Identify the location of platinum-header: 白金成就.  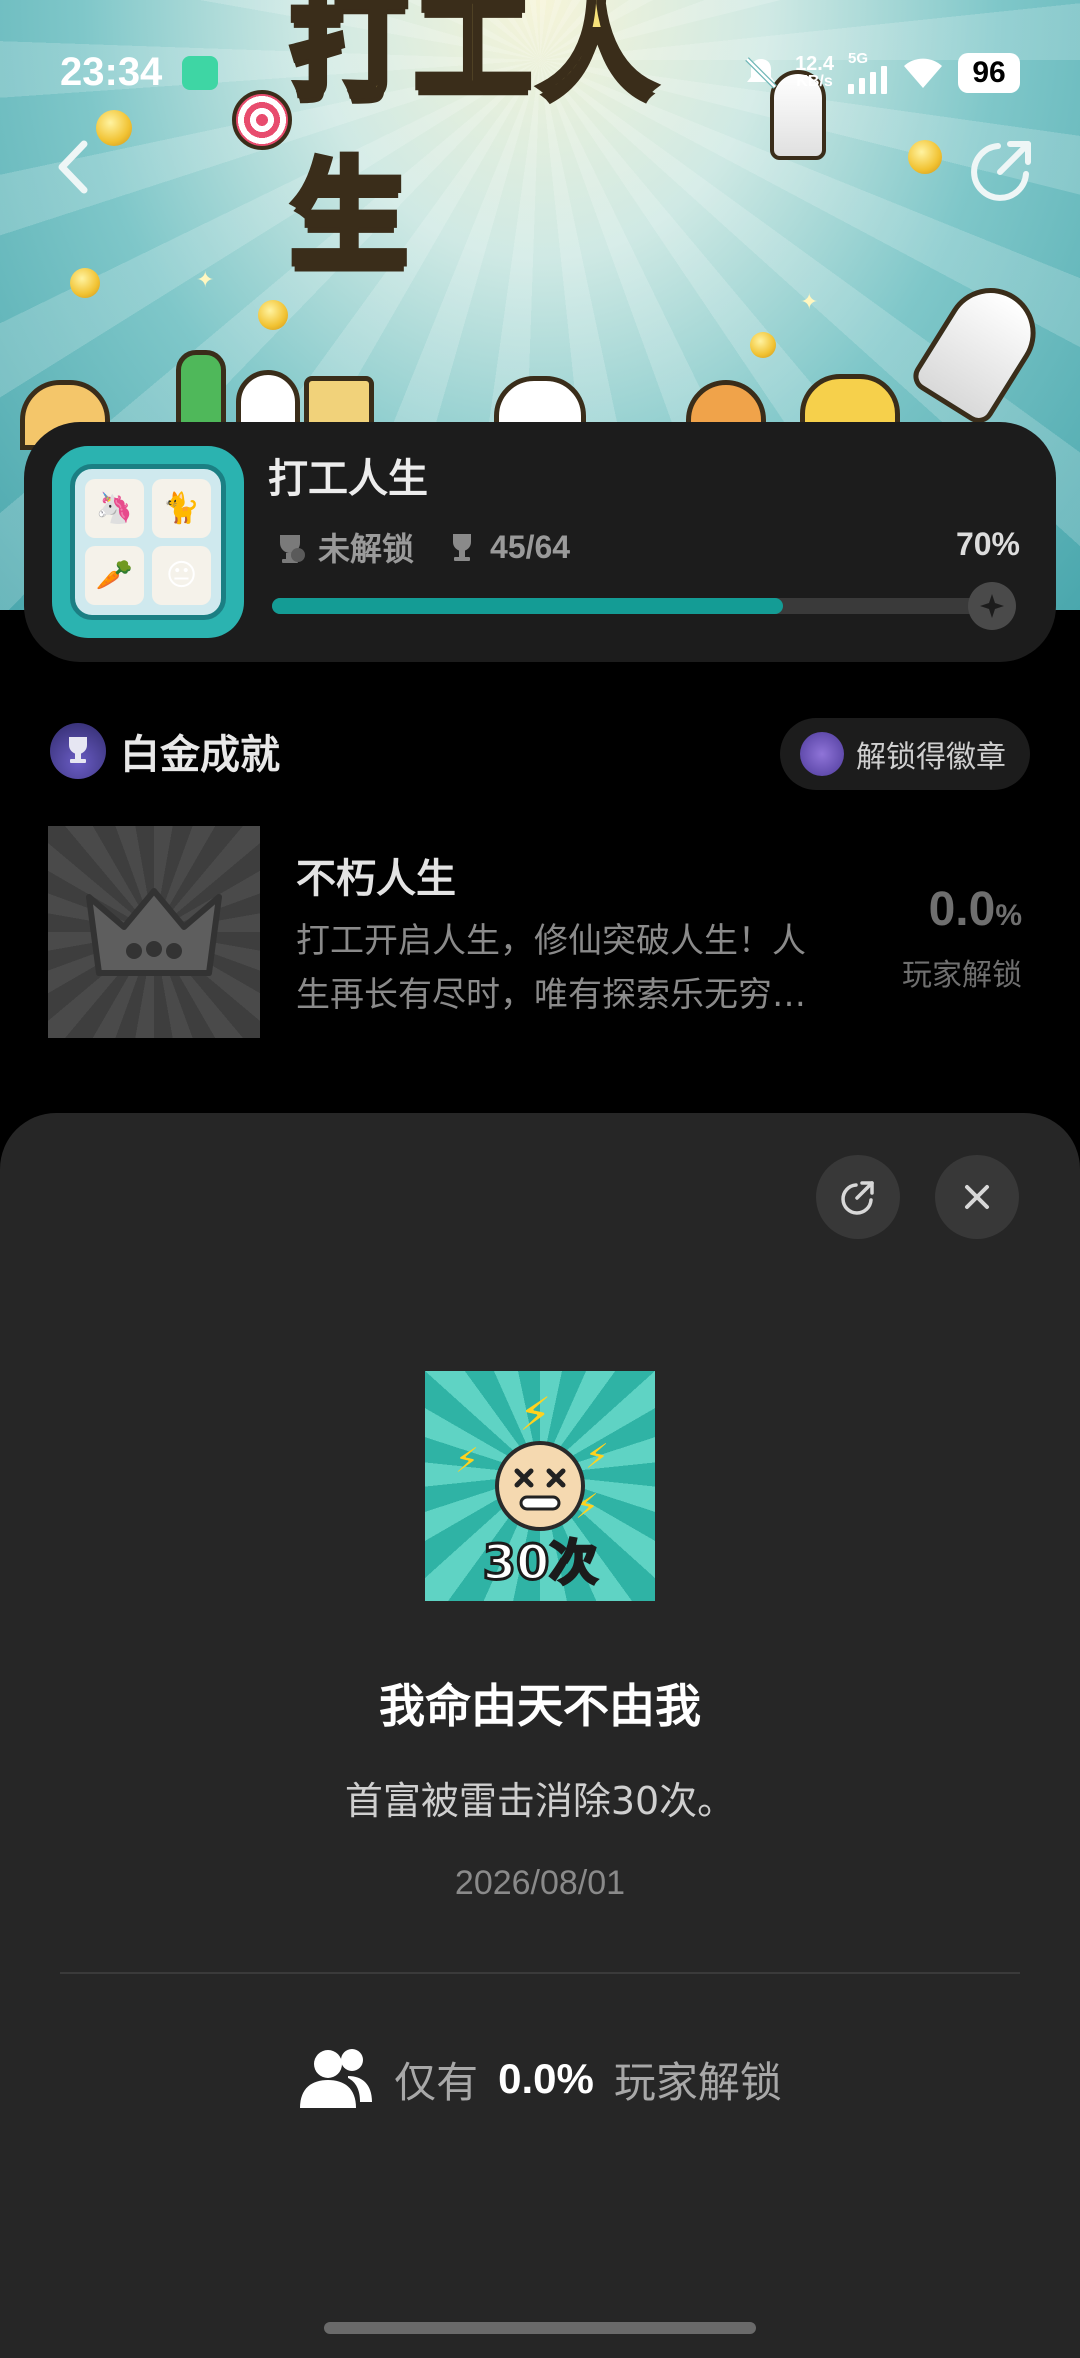
(165, 751).